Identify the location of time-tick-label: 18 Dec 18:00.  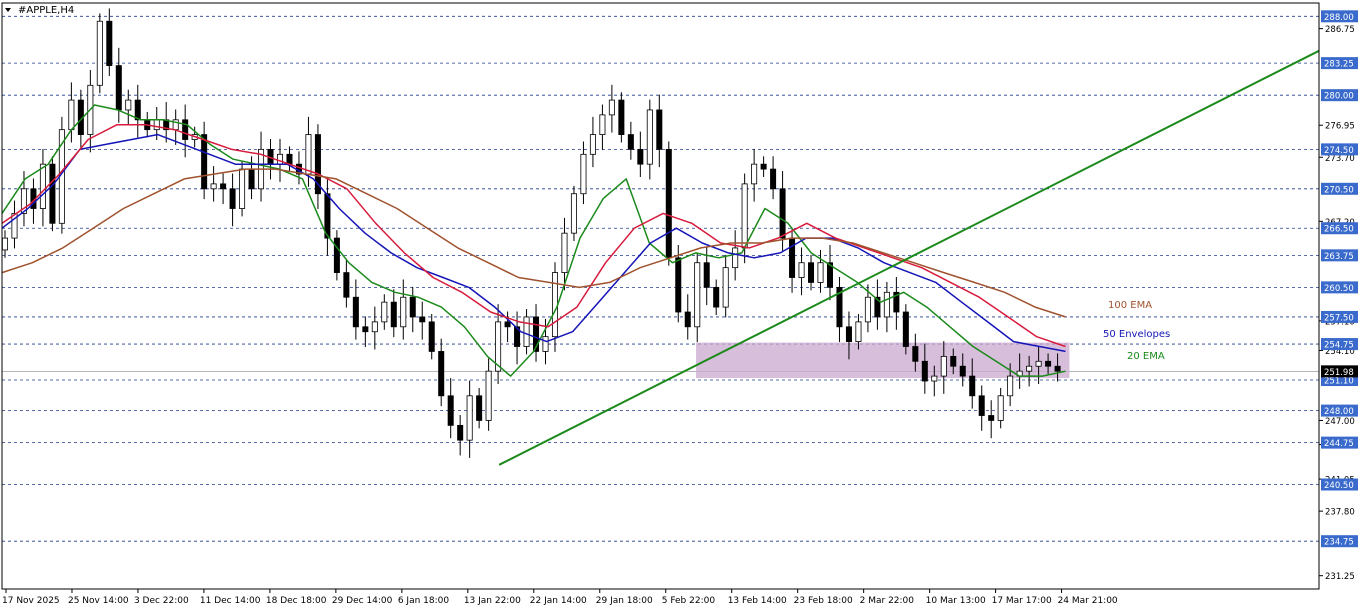
(296, 601).